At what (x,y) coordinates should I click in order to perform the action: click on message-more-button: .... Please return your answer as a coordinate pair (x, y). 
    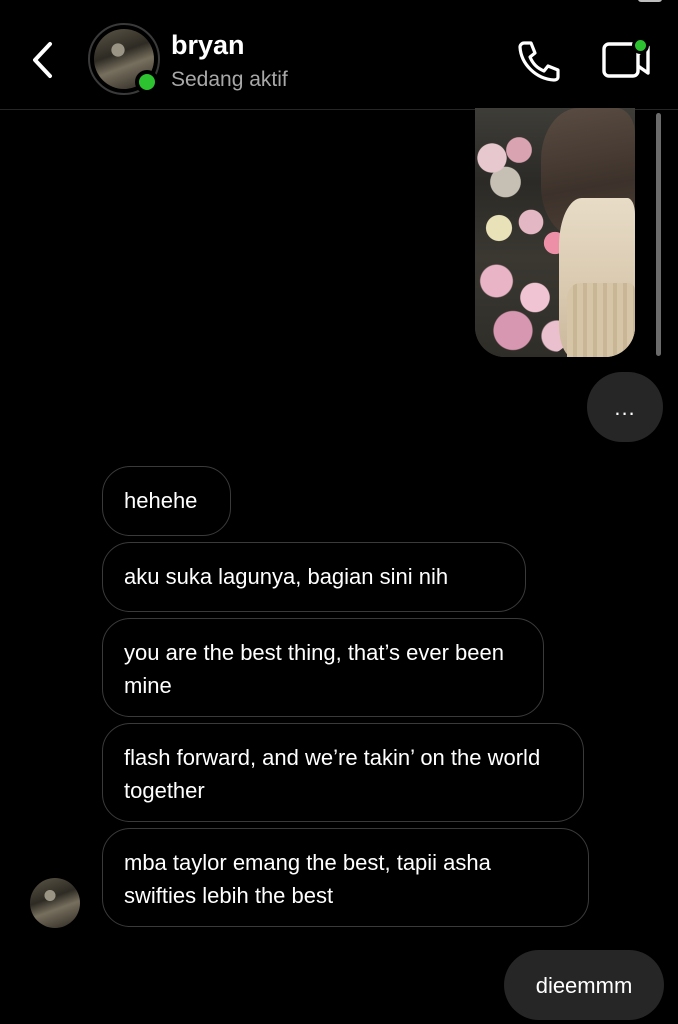
    Looking at the image, I should click on (625, 407).